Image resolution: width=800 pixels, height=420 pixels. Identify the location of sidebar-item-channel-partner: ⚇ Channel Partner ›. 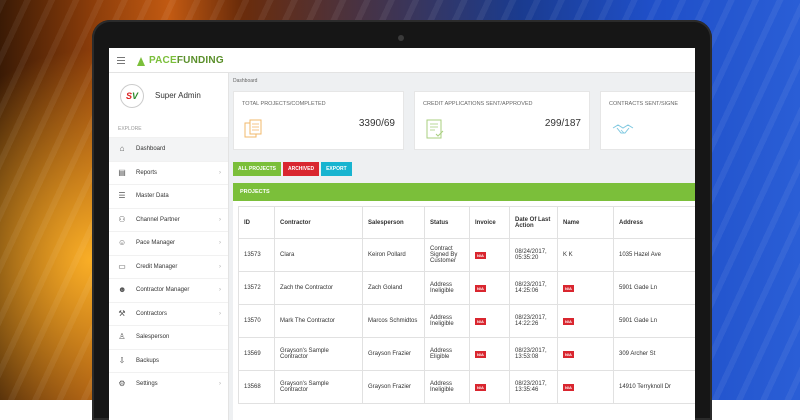
(168, 219).